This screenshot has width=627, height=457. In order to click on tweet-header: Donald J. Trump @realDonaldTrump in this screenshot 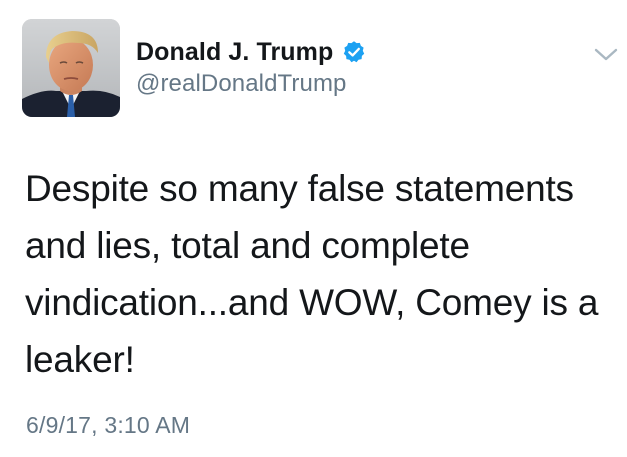, I will do `click(346, 67)`.